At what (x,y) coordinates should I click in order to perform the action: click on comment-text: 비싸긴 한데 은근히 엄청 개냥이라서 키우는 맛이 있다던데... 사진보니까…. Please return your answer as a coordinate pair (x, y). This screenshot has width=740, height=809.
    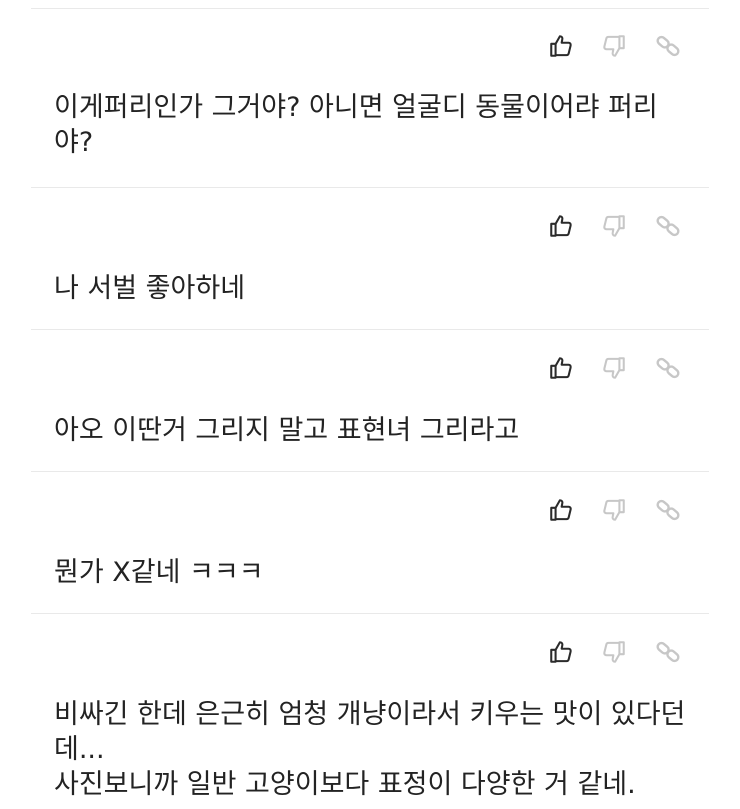
    Looking at the image, I should click on (370, 749).